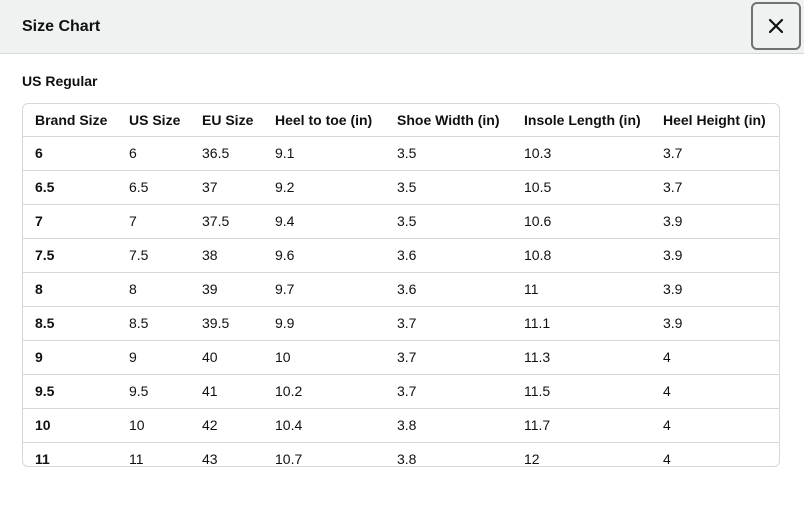  Describe the element at coordinates (226, 425) in the screenshot. I see `table-cell: 42` at that location.